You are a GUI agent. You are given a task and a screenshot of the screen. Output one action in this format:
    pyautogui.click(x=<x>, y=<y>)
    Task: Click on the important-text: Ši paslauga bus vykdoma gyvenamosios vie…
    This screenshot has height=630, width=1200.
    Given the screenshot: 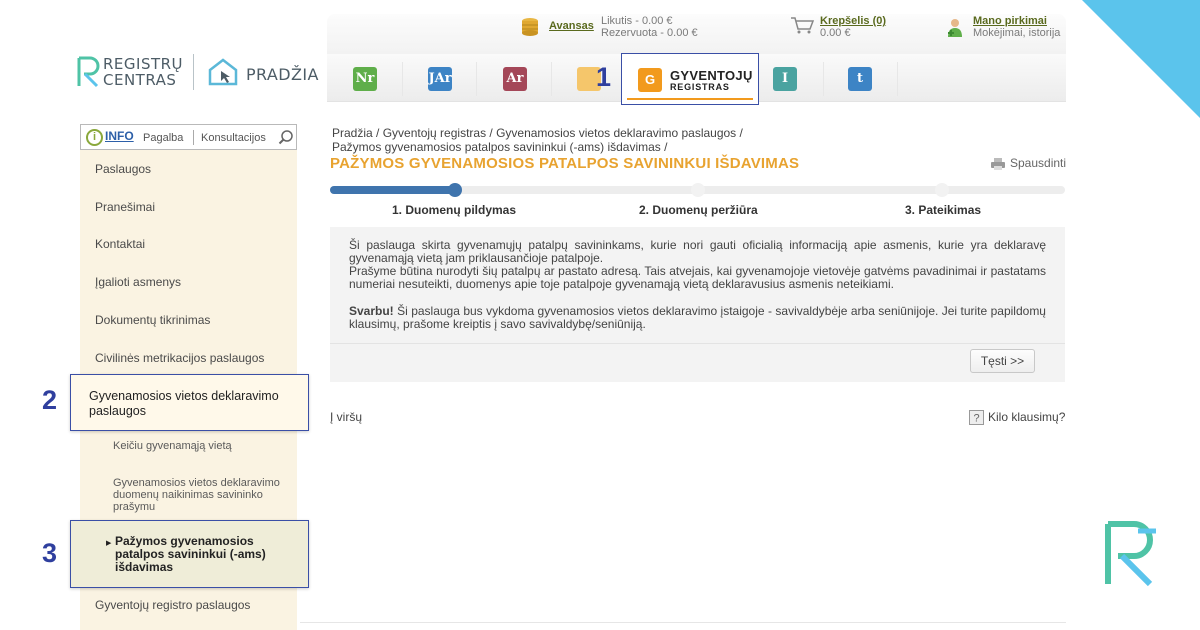 What is the action you would take?
    pyautogui.click(x=697, y=317)
    